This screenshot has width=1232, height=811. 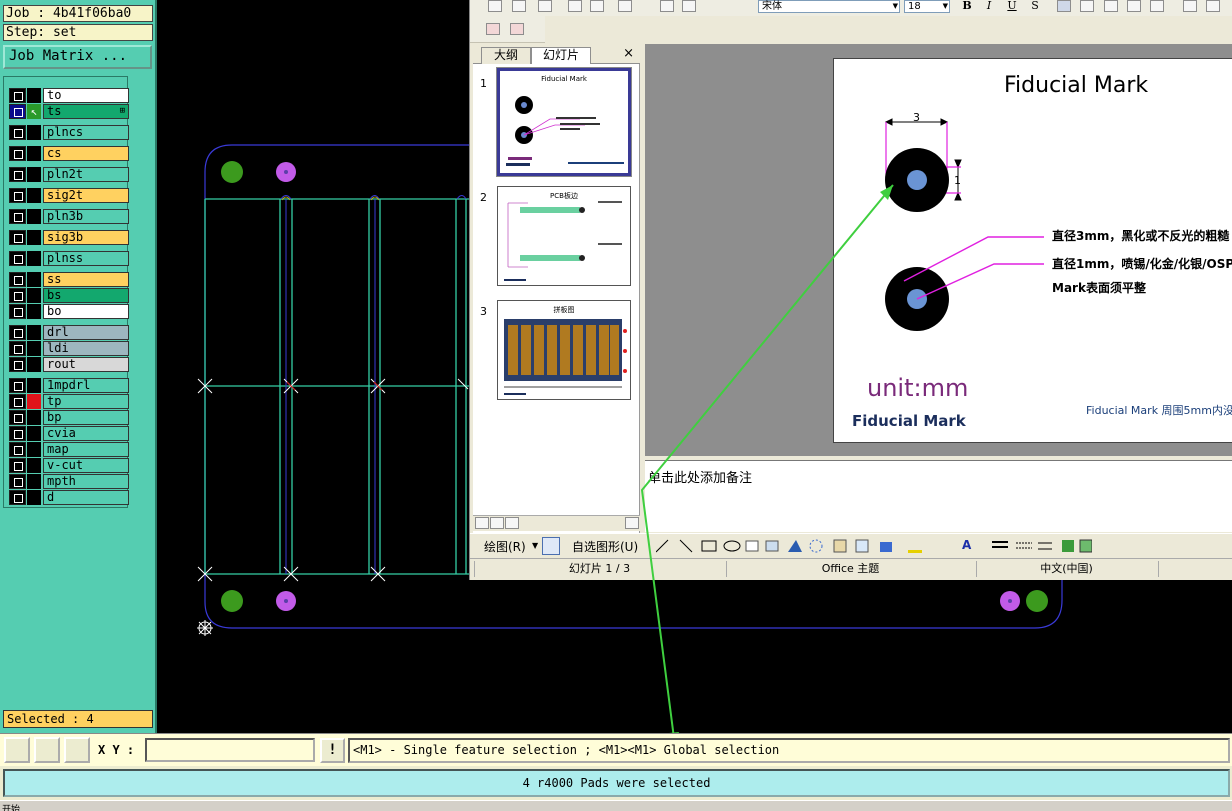 What do you see at coordinates (505, 546) in the screenshot?
I see `draw-menu: 绘图(R)` at bounding box center [505, 546].